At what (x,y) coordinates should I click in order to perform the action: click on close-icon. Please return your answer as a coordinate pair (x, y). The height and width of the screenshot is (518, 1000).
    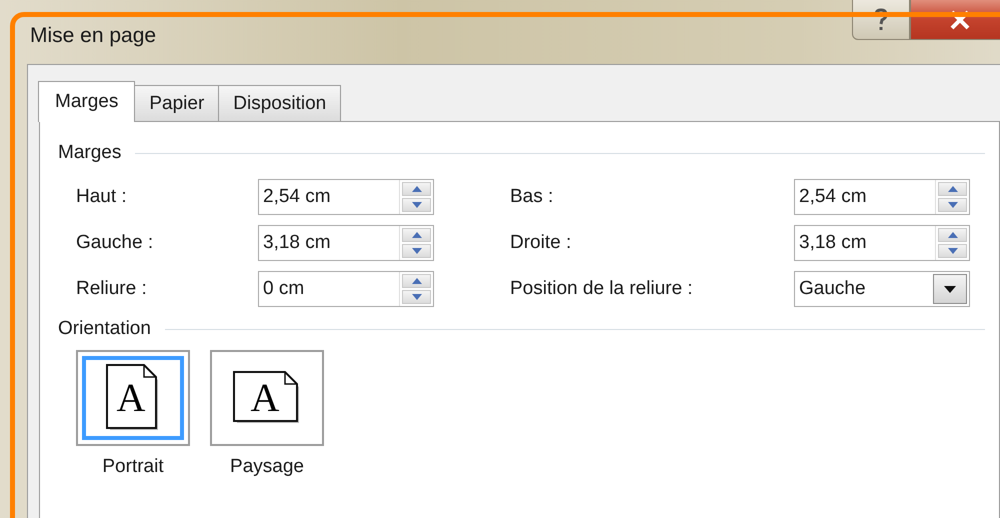
    Looking at the image, I should click on (960, 20).